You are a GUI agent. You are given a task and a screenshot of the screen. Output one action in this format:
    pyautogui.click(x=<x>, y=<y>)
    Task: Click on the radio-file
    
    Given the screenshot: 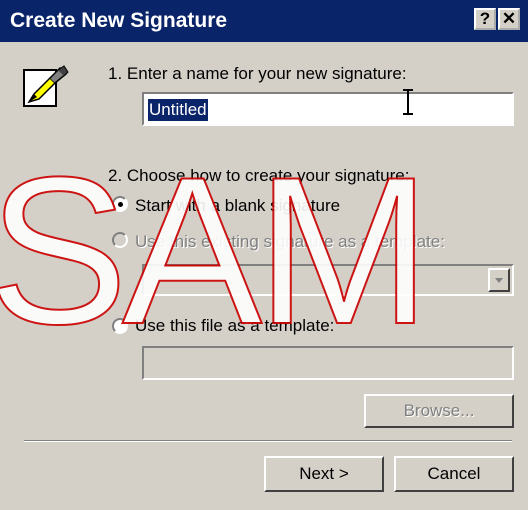 What is the action you would take?
    pyautogui.click(x=120, y=326)
    